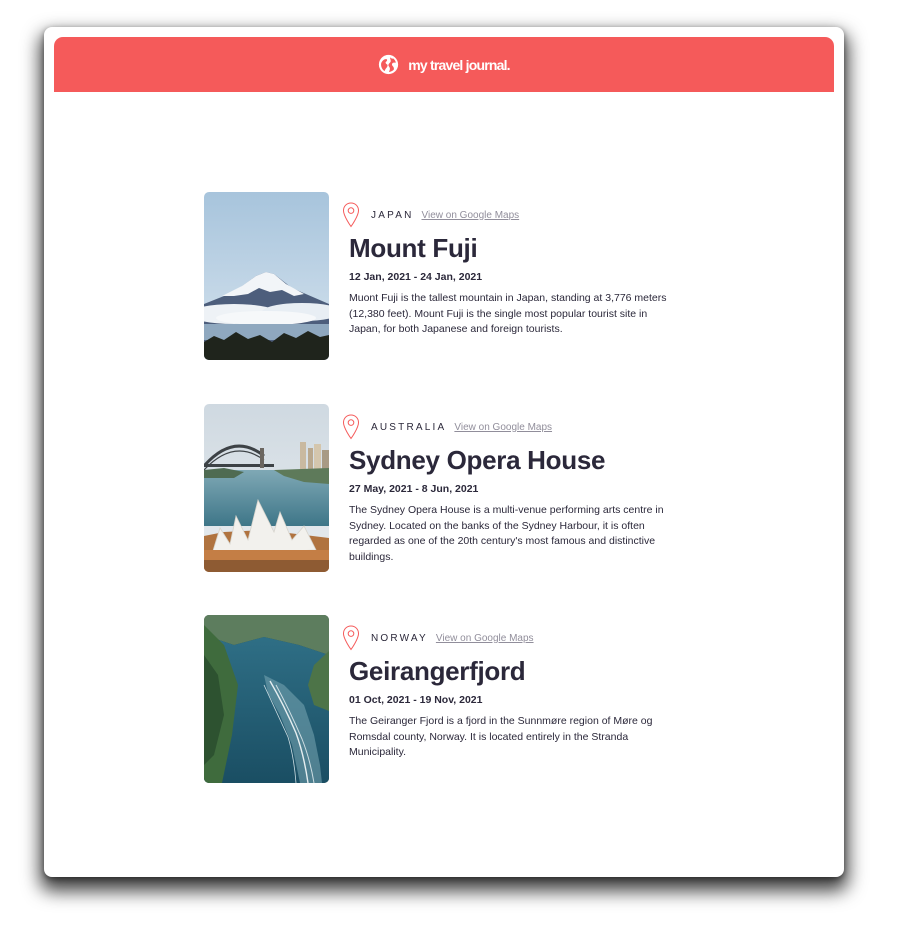  I want to click on globe-icon, so click(389, 64).